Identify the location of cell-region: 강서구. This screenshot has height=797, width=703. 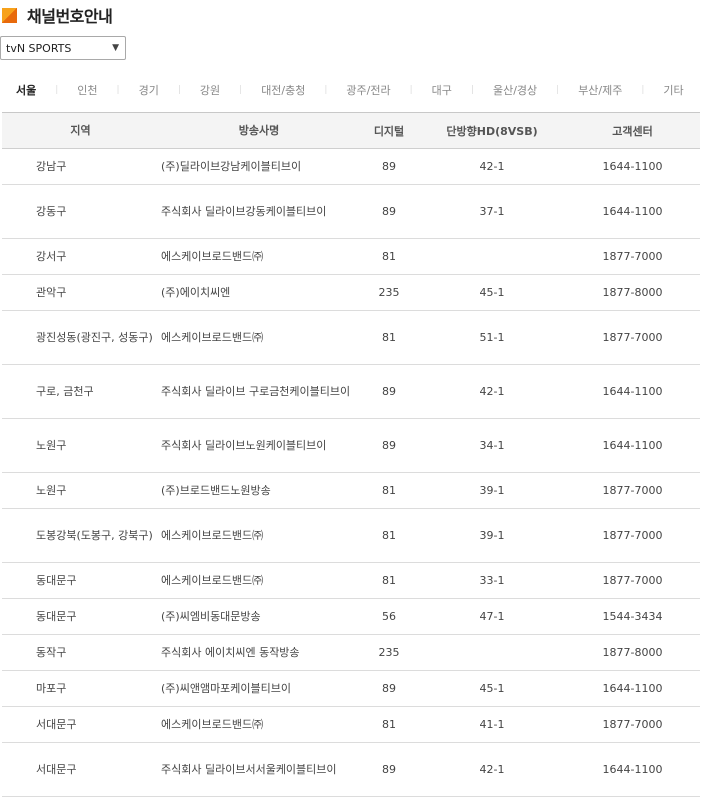
(51, 256).